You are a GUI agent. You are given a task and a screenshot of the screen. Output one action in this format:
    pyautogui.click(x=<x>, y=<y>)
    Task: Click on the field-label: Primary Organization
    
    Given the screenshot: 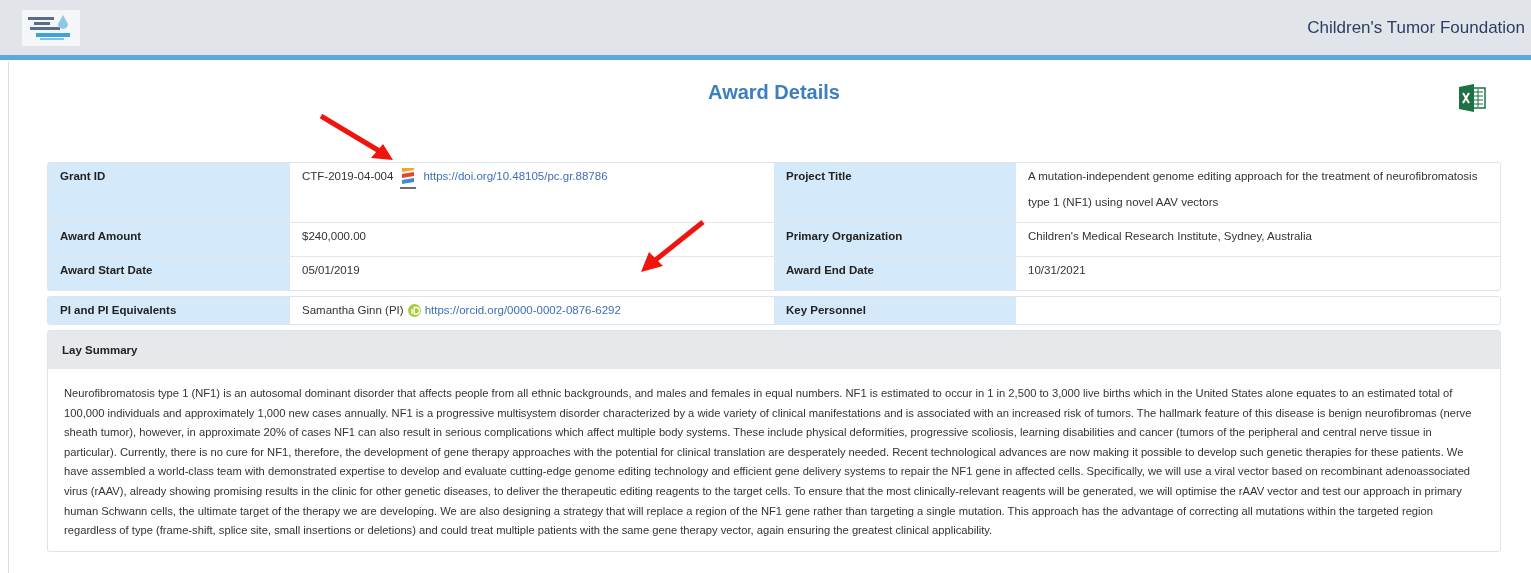 What is the action you would take?
    pyautogui.click(x=895, y=239)
    